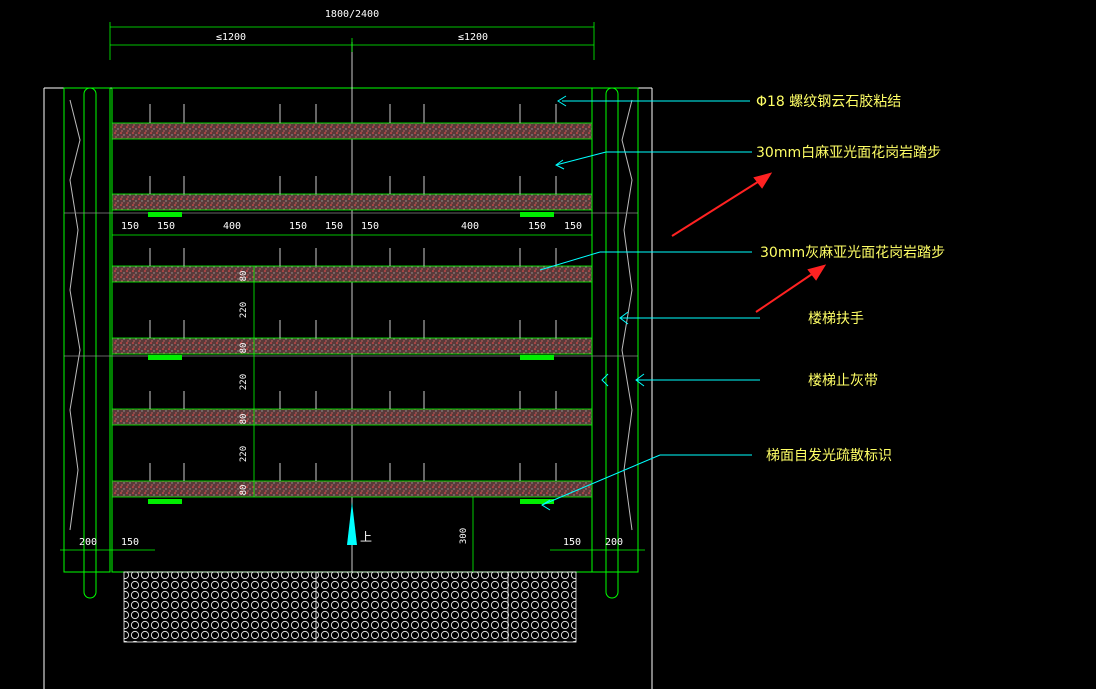  Describe the element at coordinates (829, 456) in the screenshot. I see `annotation-glow-marker: 梯面自发光疏散标识` at that location.